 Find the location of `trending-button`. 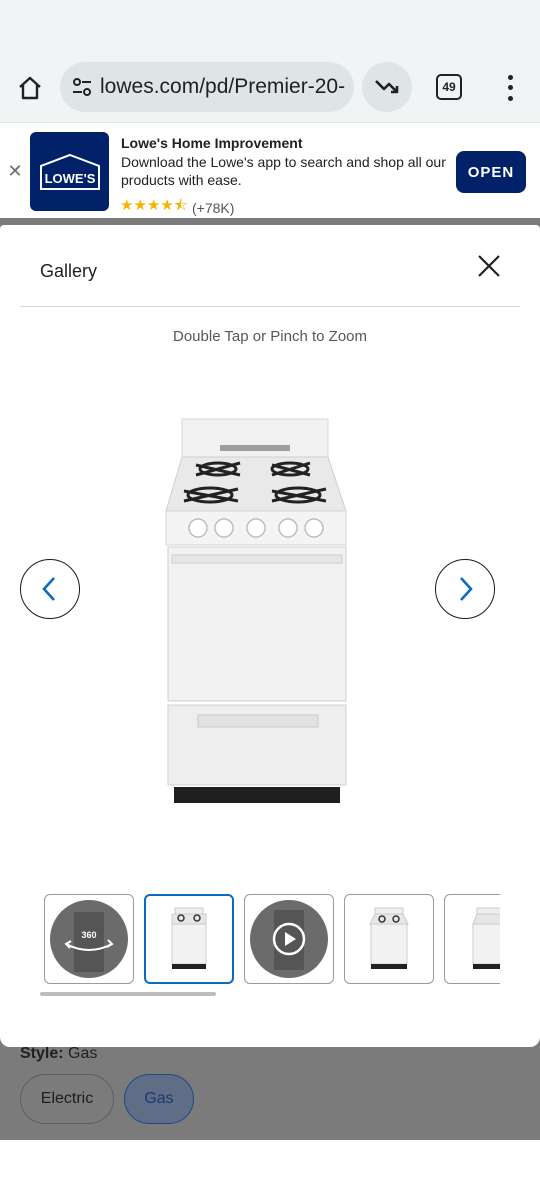

trending-button is located at coordinates (387, 87).